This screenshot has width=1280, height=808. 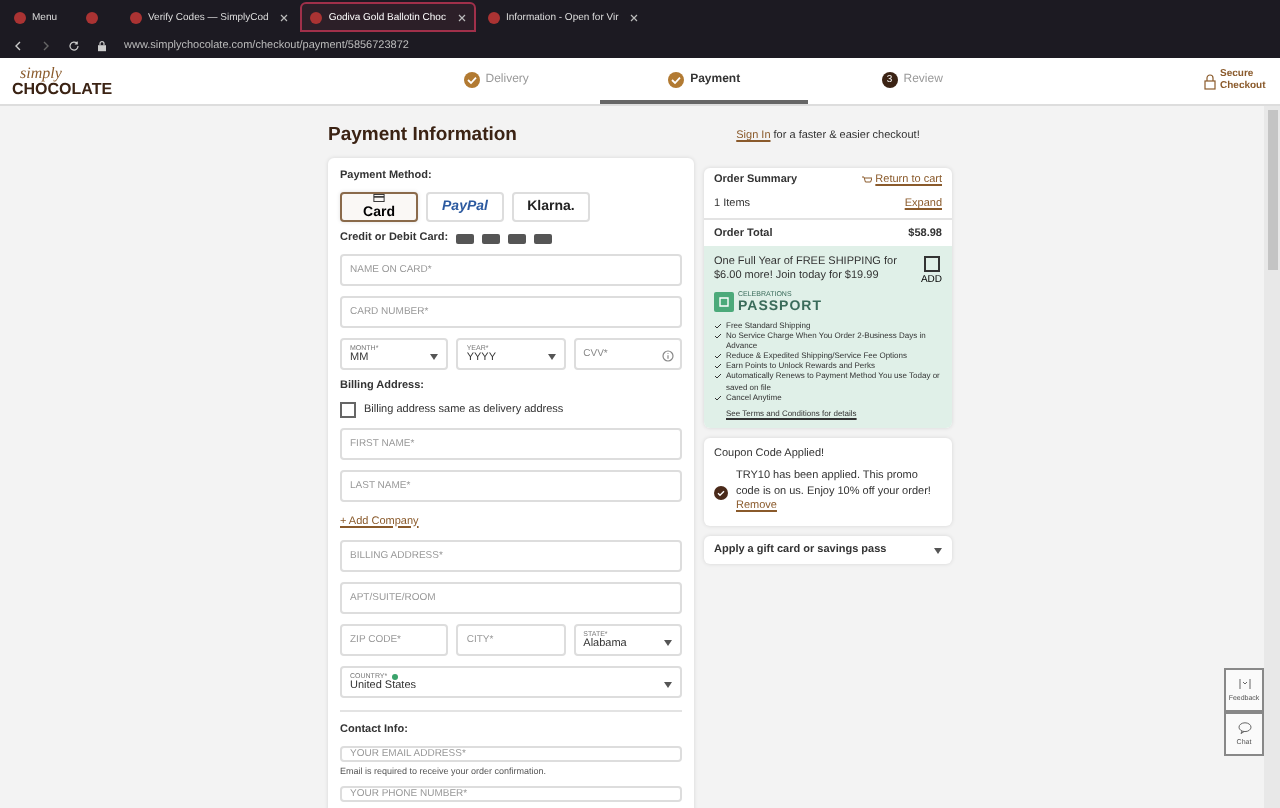 What do you see at coordinates (348, 410) in the screenshot?
I see `checkbox` at bounding box center [348, 410].